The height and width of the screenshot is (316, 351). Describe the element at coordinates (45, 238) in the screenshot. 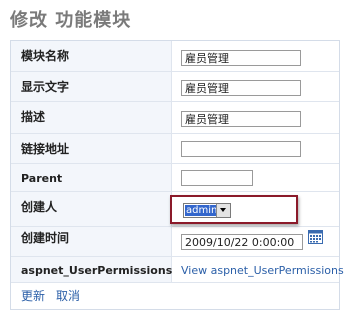

I see `created-time-label: 创建时间` at that location.